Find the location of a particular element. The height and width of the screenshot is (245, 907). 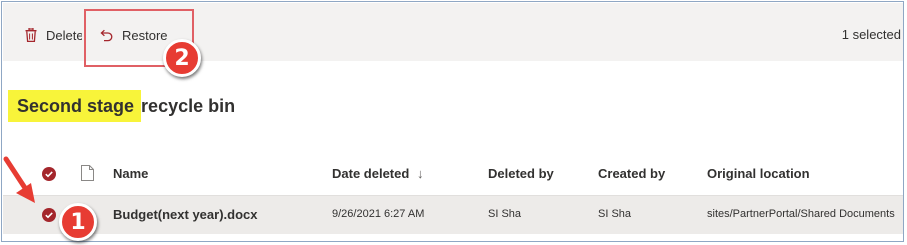

delete-button: Delete is located at coordinates (53, 35).